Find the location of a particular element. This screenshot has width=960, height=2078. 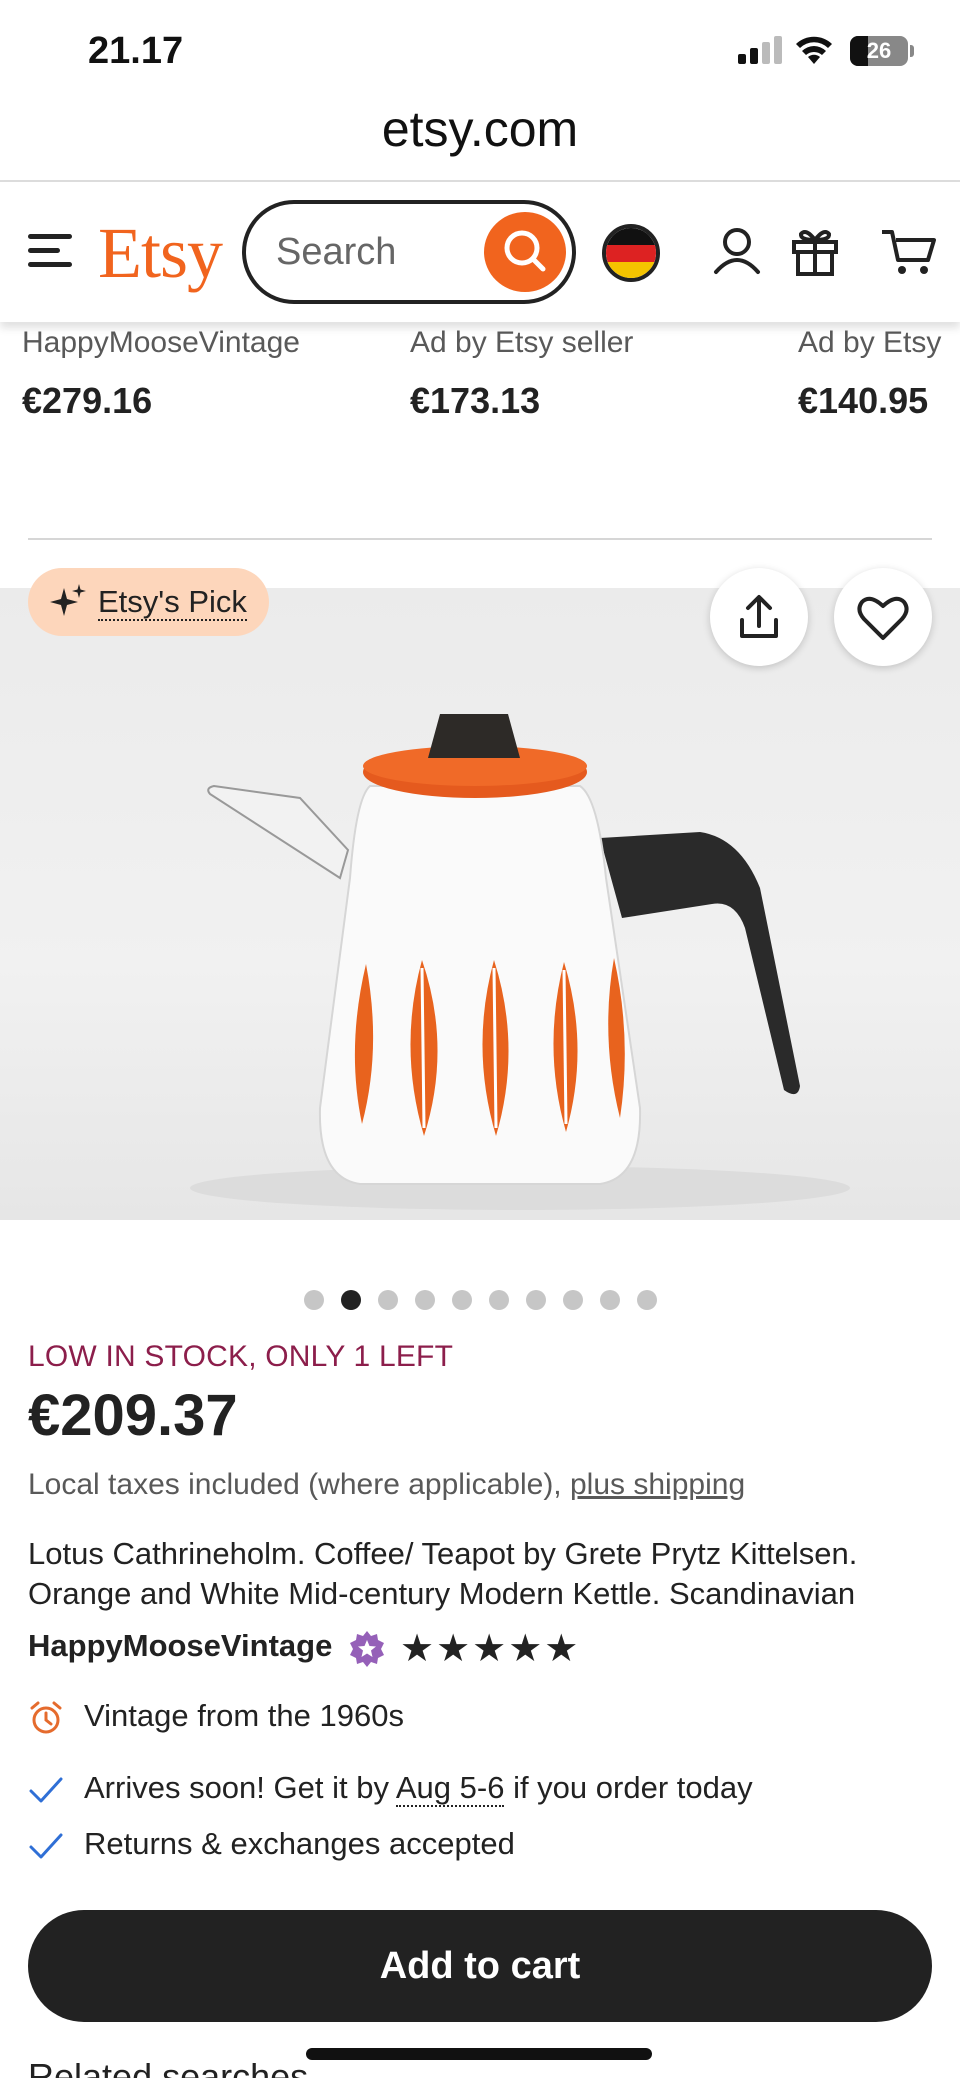

star-seller-badge-icon is located at coordinates (367, 1649).